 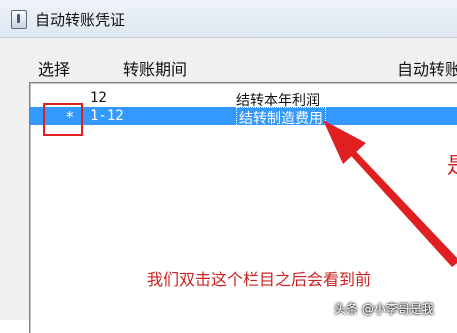 I want to click on annotation-text: 我们双击这个栏目之后会看到前, so click(x=259, y=279).